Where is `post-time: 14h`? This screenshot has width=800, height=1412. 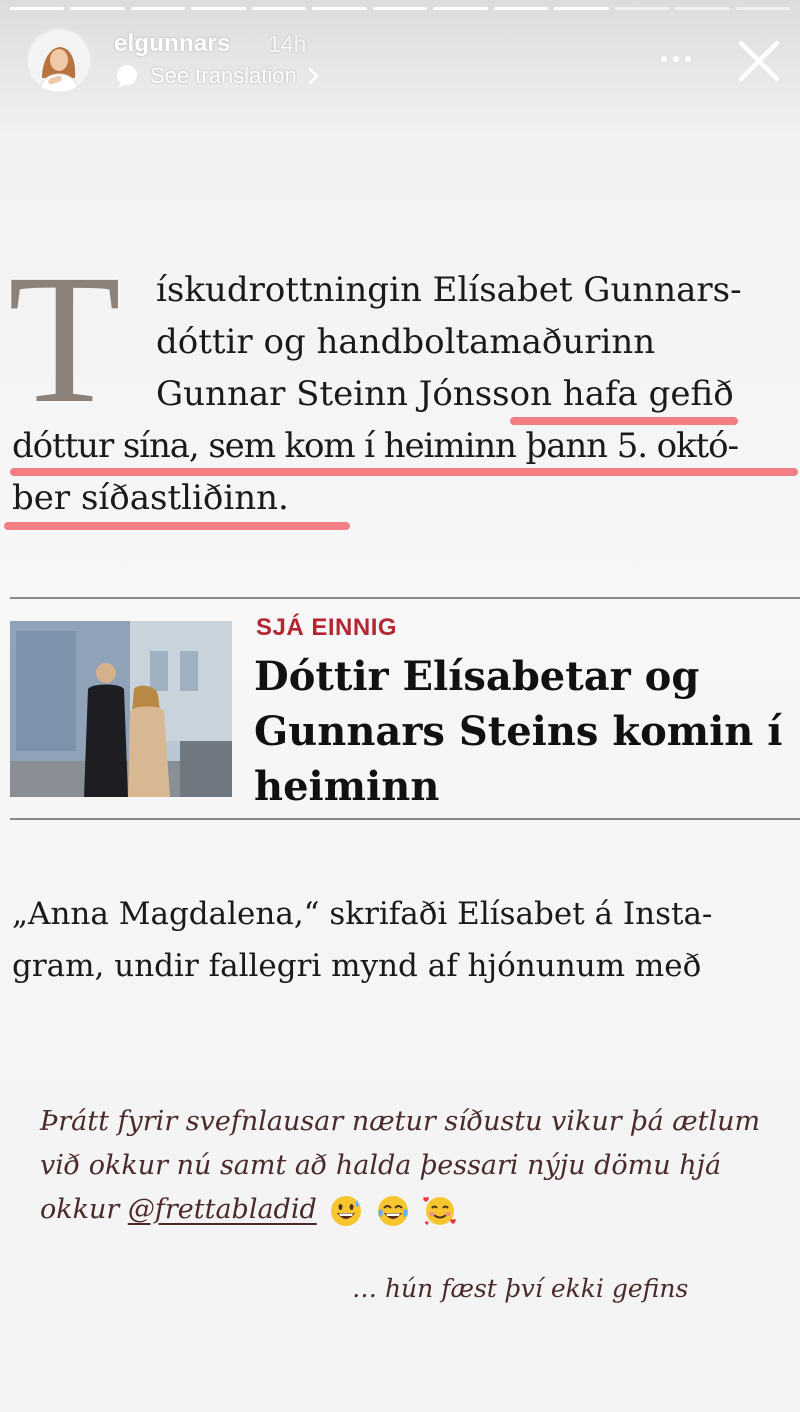
post-time: 14h is located at coordinates (287, 44).